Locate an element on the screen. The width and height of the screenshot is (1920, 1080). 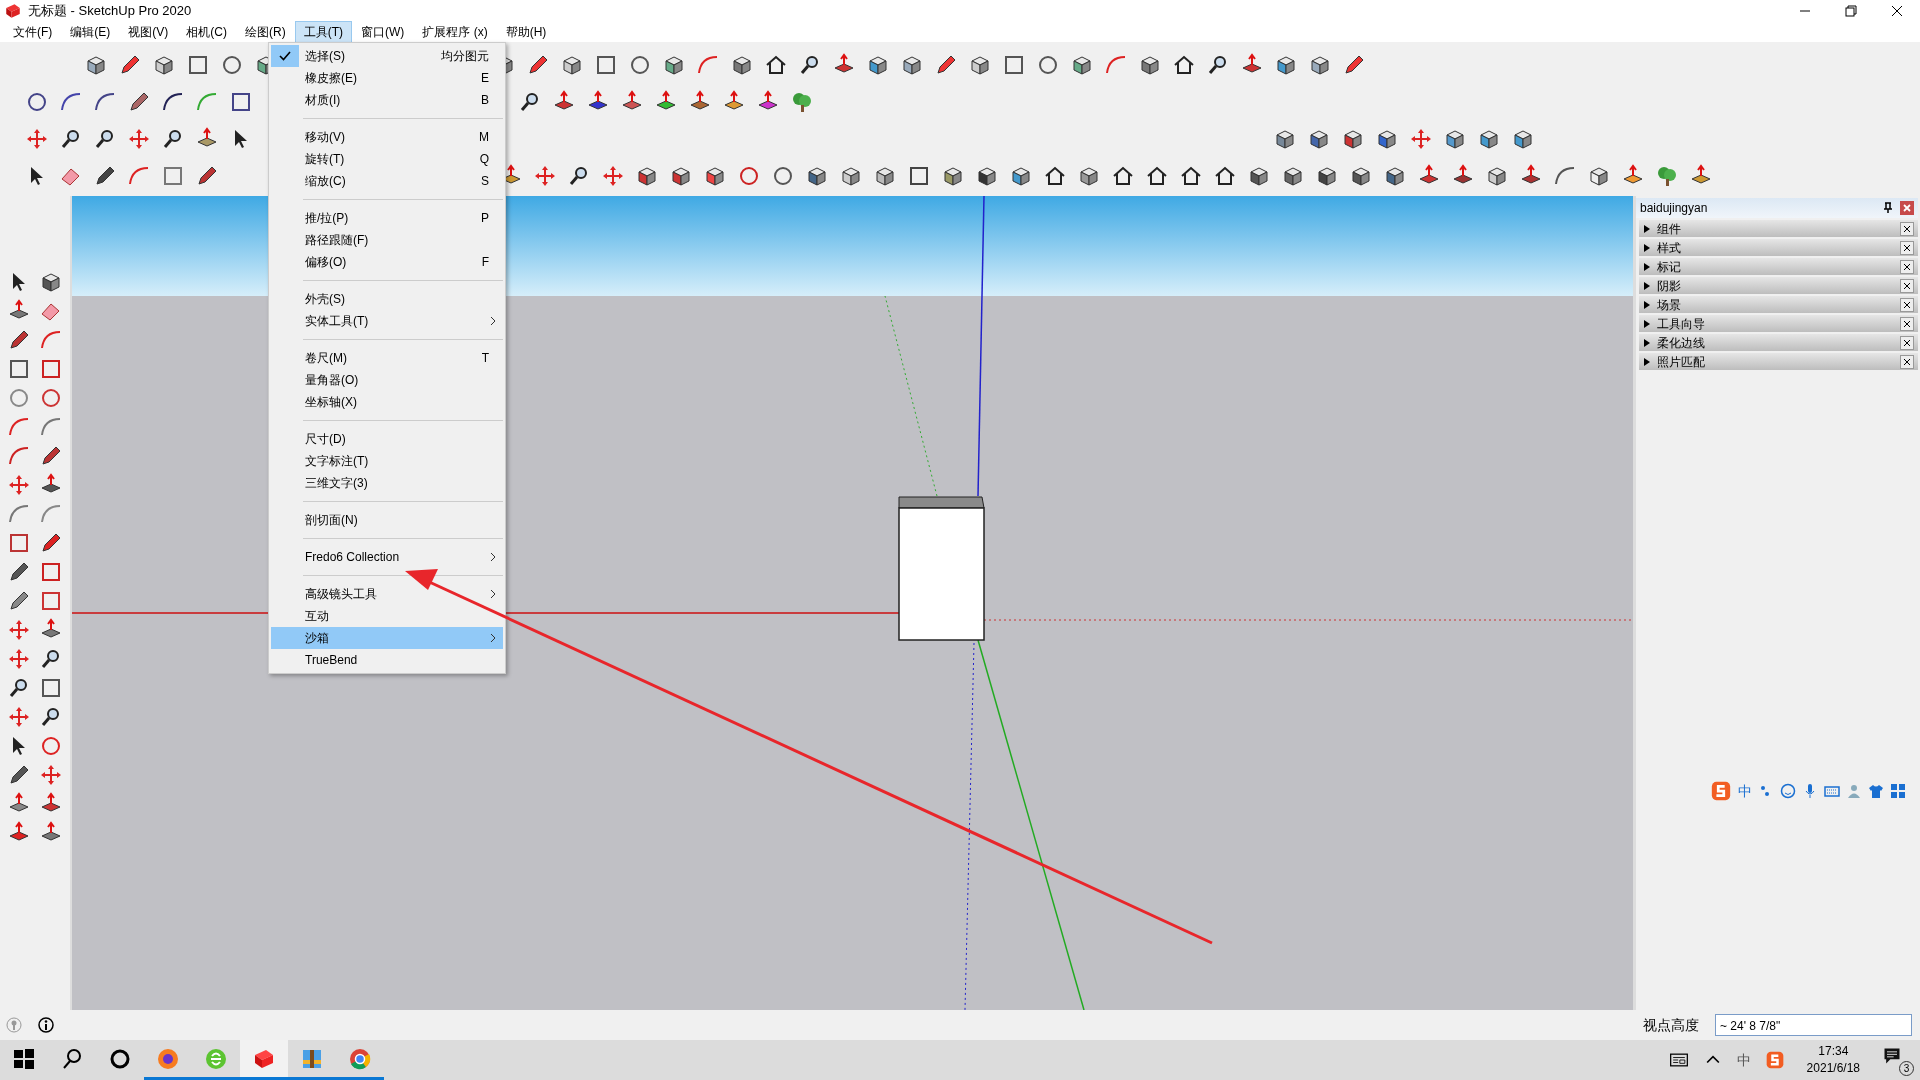
tray-header: 工具向导 is located at coordinates (1778, 323).